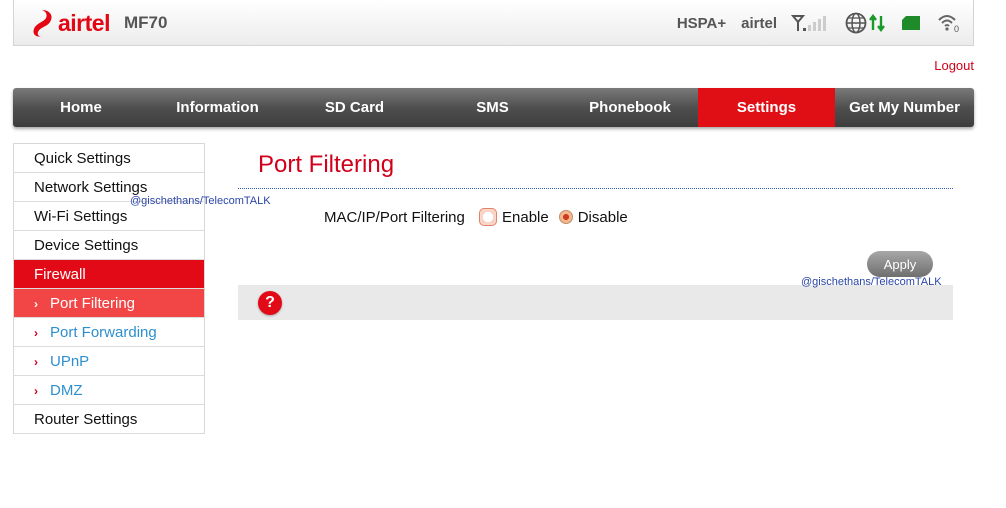 This screenshot has height=508, width=1006. Describe the element at coordinates (109, 361) in the screenshot. I see `sidebar-item-upnp: › UPnP` at that location.